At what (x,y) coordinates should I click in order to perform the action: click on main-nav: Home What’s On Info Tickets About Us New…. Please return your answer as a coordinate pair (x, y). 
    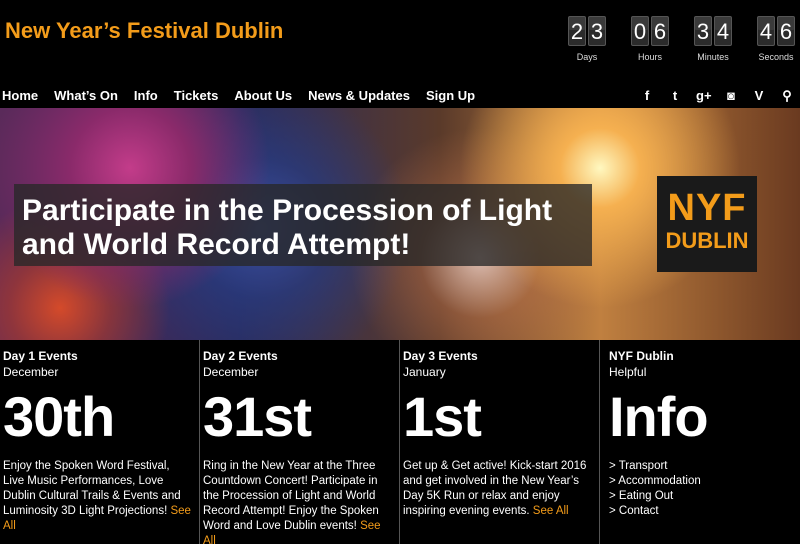
    Looking at the image, I should click on (400, 97).